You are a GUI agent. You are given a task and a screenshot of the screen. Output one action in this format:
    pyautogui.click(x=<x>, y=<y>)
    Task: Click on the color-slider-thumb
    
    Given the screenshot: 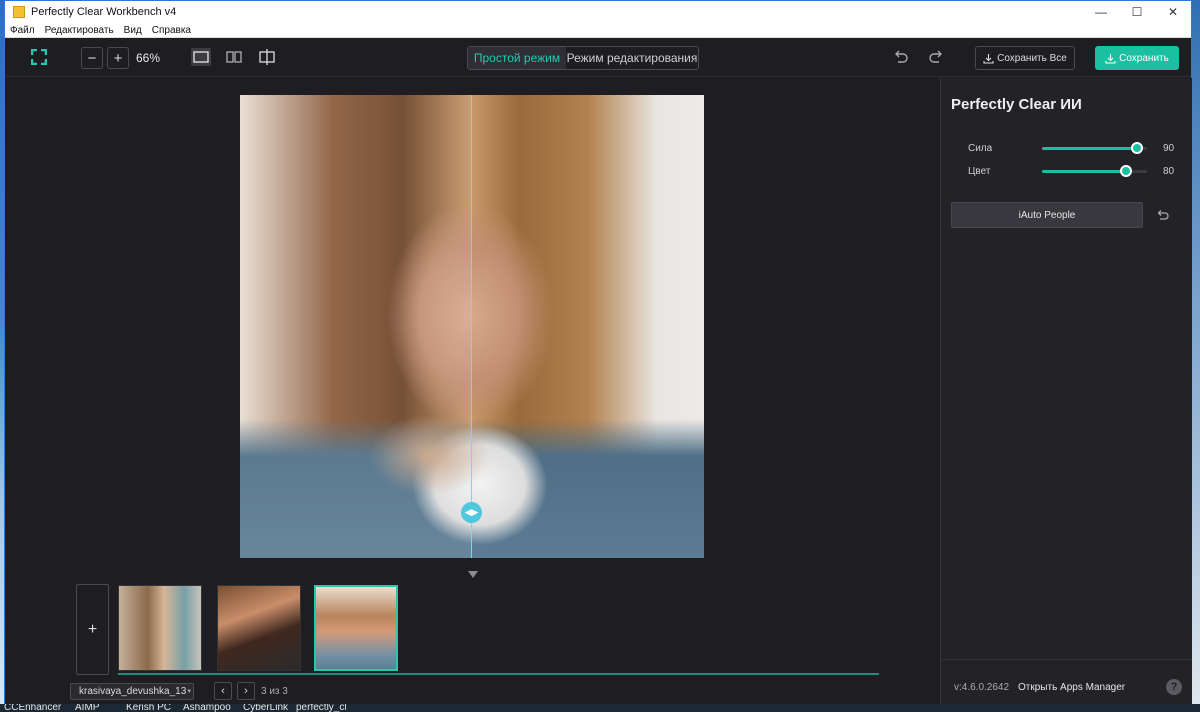 What is the action you would take?
    pyautogui.click(x=1126, y=171)
    